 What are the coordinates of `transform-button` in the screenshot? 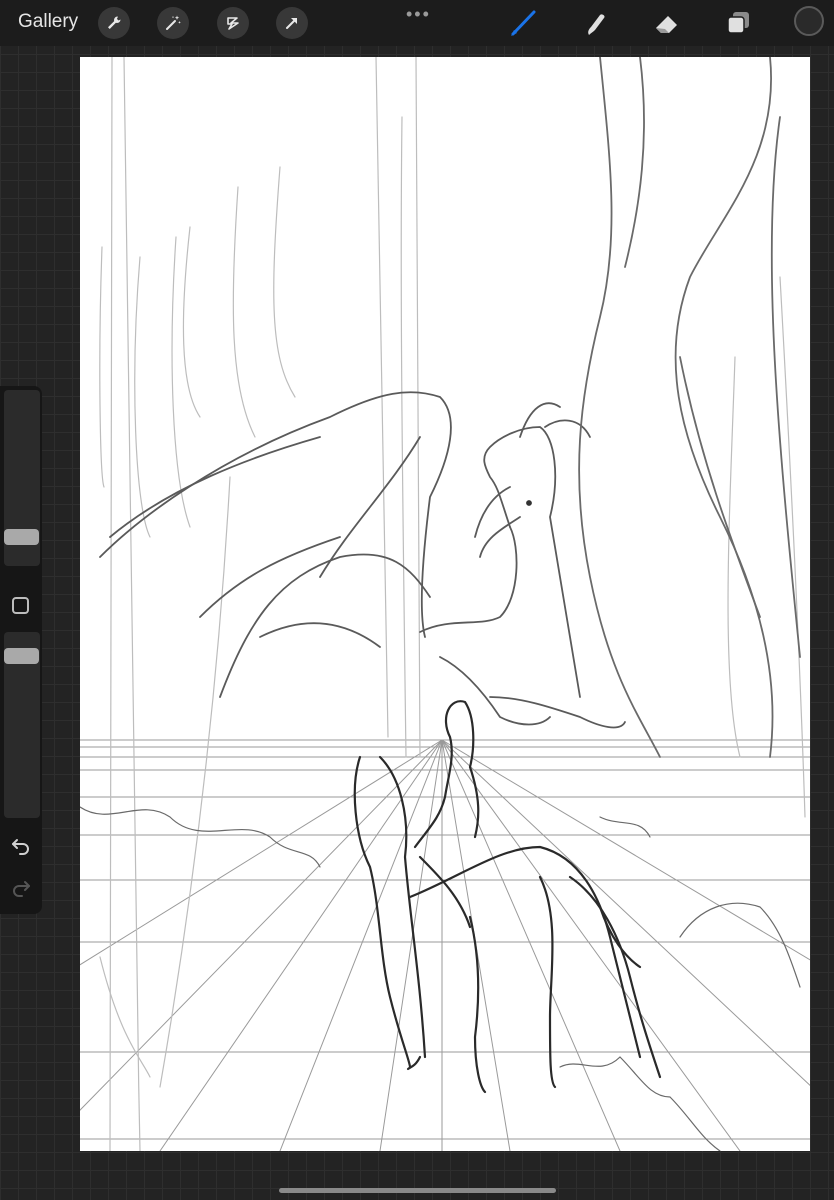 It's located at (292, 23).